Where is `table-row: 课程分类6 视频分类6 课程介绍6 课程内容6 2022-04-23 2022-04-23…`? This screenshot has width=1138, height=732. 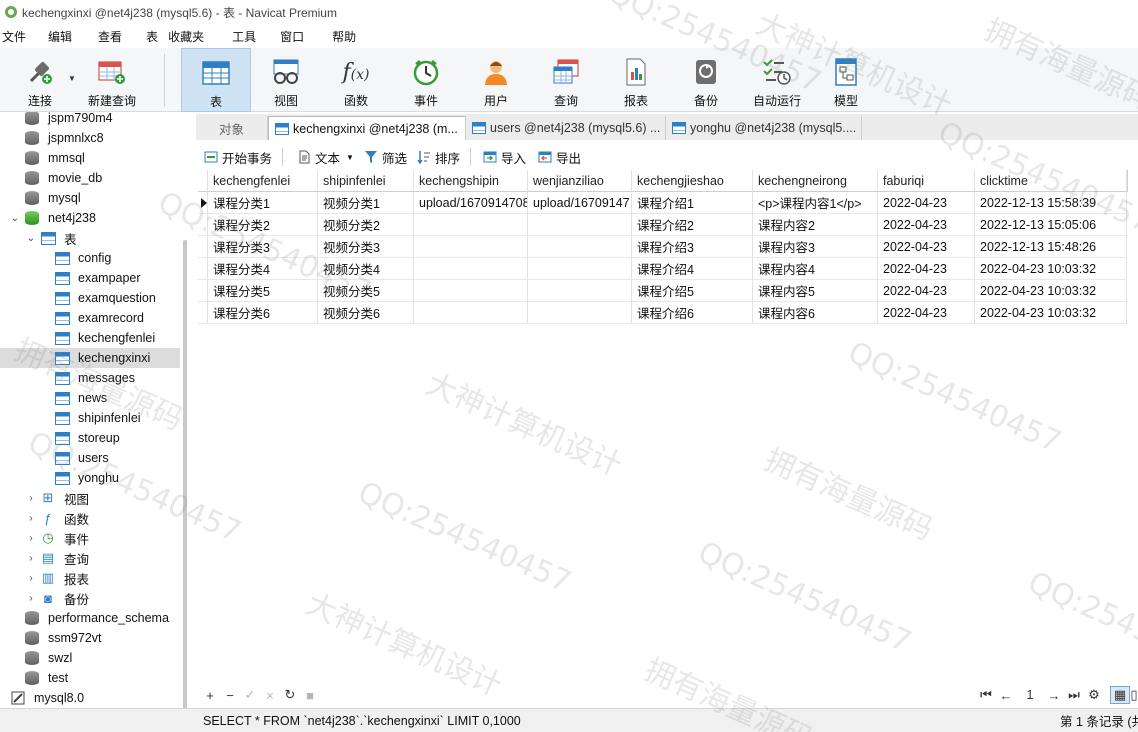 table-row: 课程分类6 视频分类6 课程介绍6 课程内容6 2022-04-23 2022-04-23… is located at coordinates (662, 313).